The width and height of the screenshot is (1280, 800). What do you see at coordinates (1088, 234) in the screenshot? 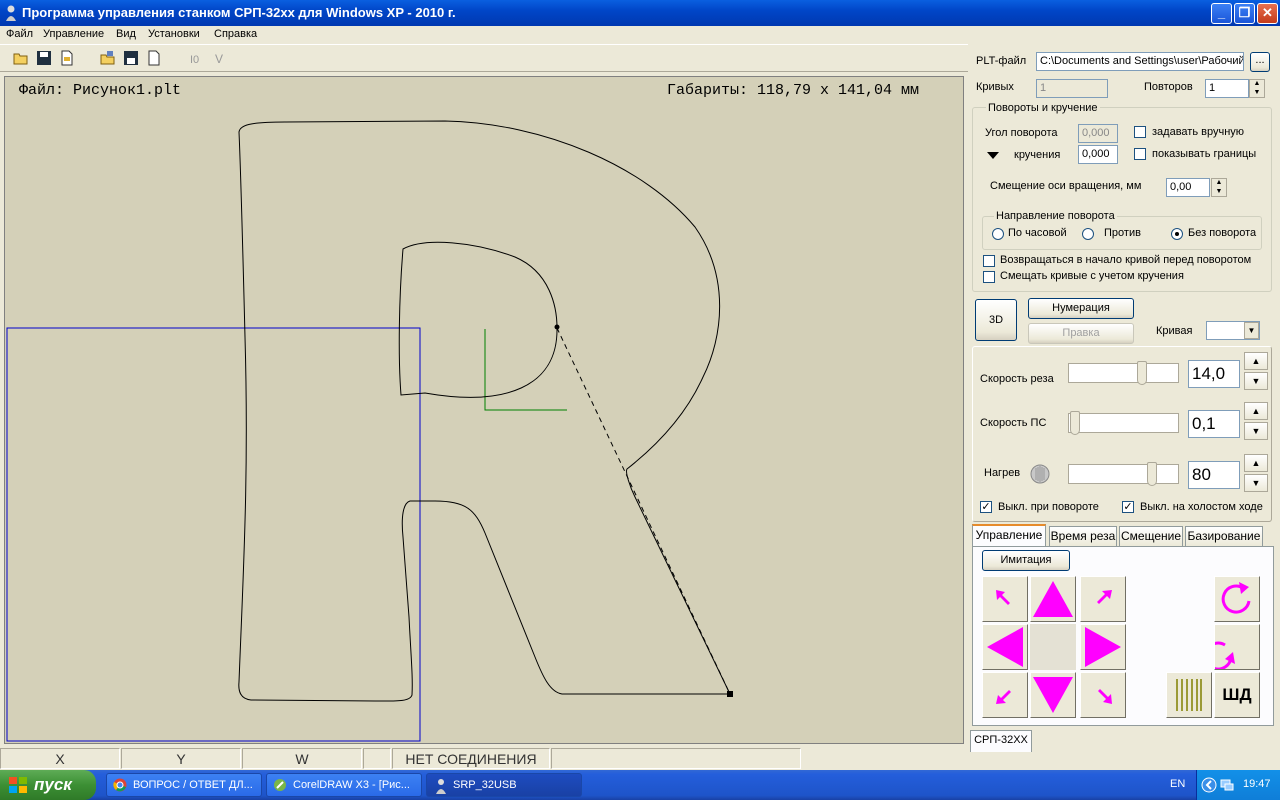
I see `dir-ccw-radio` at bounding box center [1088, 234].